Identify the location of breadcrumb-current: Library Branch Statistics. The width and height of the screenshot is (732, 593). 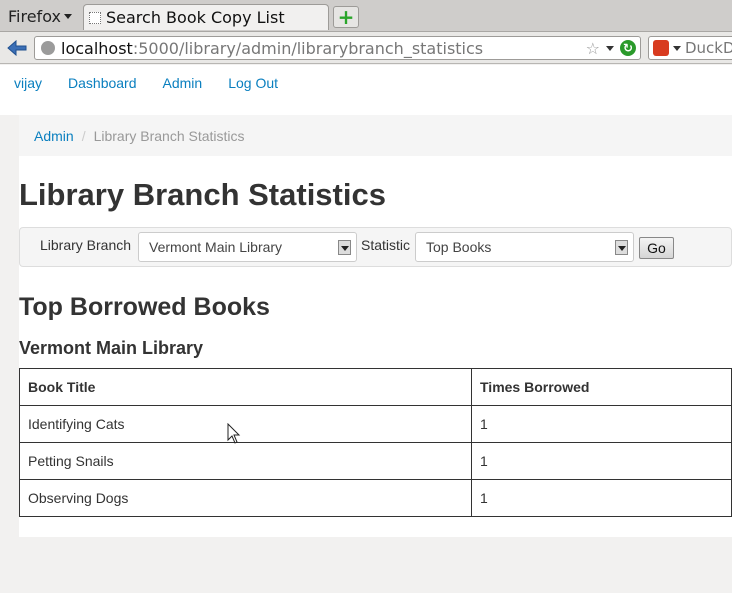
(169, 135).